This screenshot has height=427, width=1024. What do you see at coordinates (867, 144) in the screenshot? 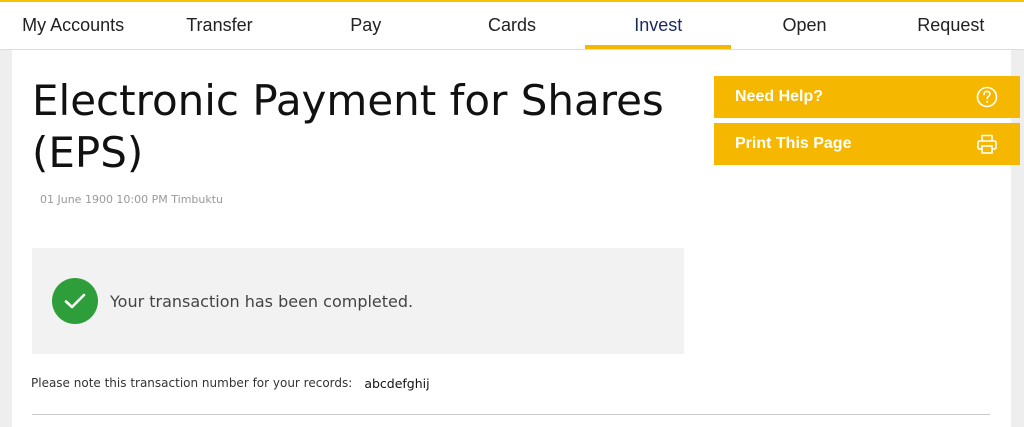
I see `print-page-button: Print This Page` at bounding box center [867, 144].